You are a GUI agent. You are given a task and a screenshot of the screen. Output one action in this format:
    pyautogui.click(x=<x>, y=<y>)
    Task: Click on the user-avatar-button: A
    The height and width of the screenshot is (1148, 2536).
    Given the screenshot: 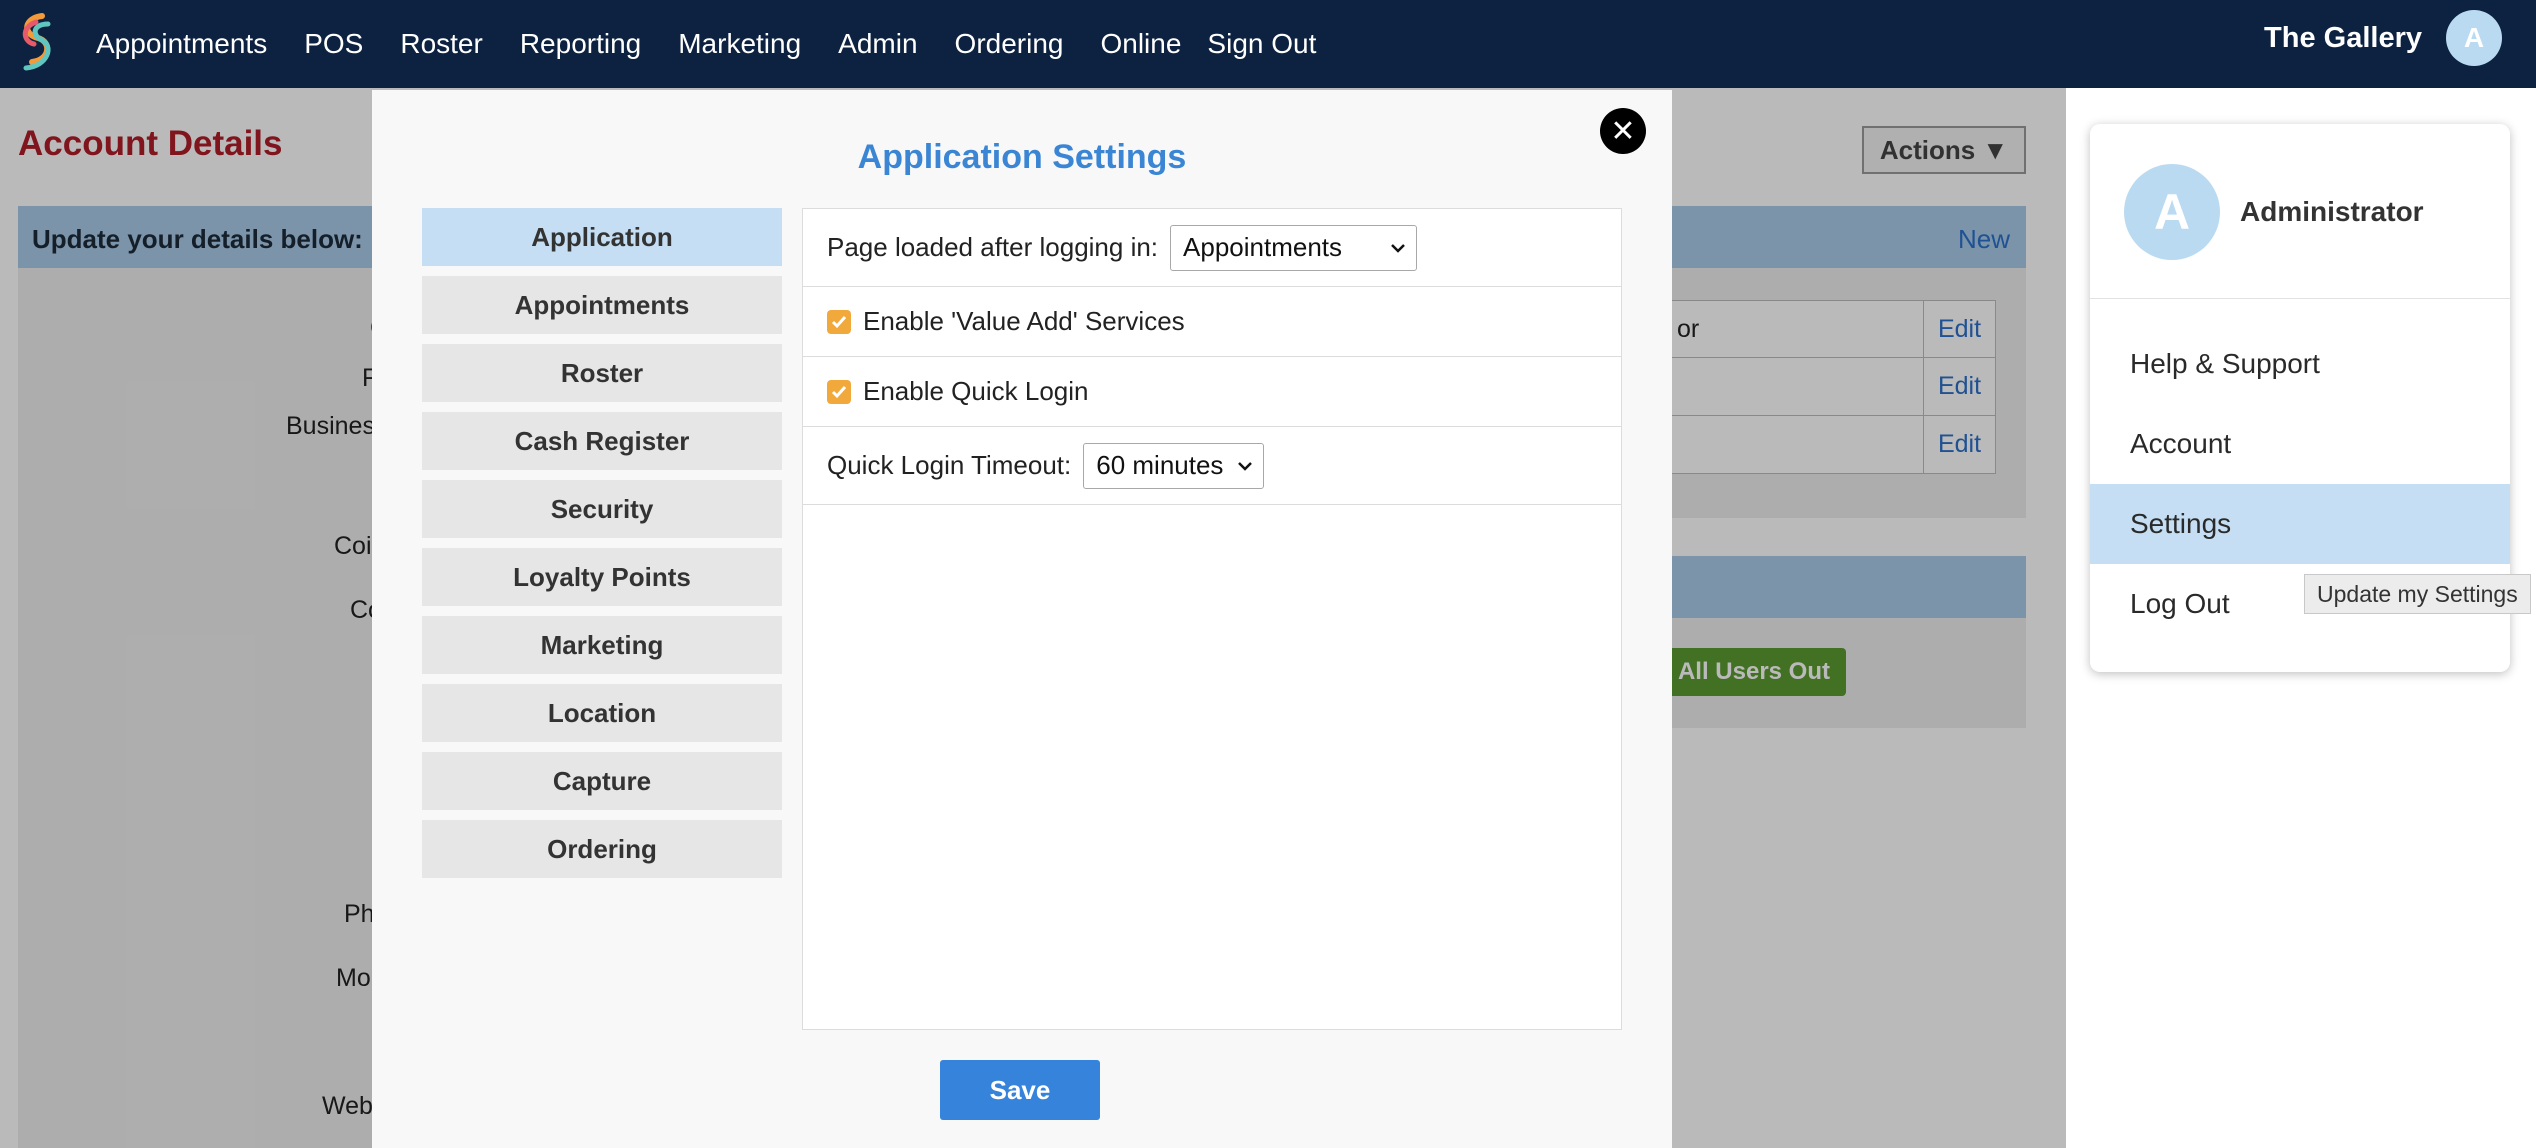 What is the action you would take?
    pyautogui.click(x=2474, y=38)
    